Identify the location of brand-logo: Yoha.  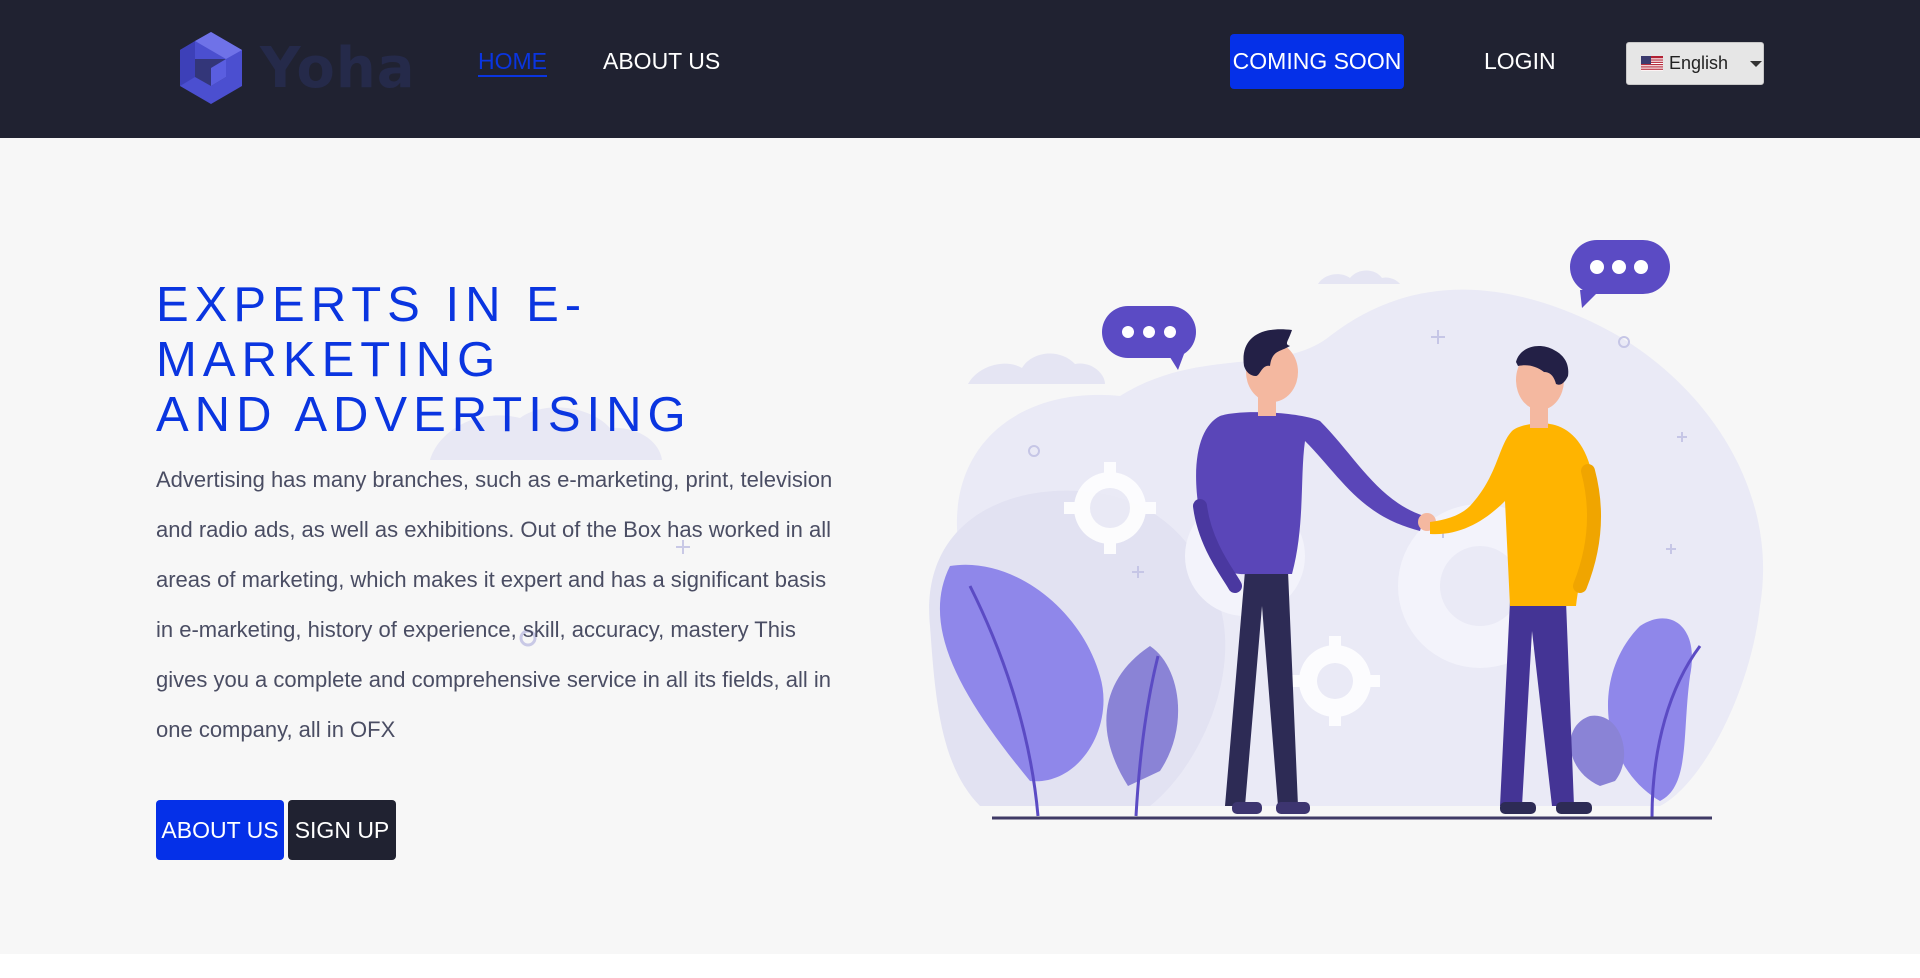
(297, 68).